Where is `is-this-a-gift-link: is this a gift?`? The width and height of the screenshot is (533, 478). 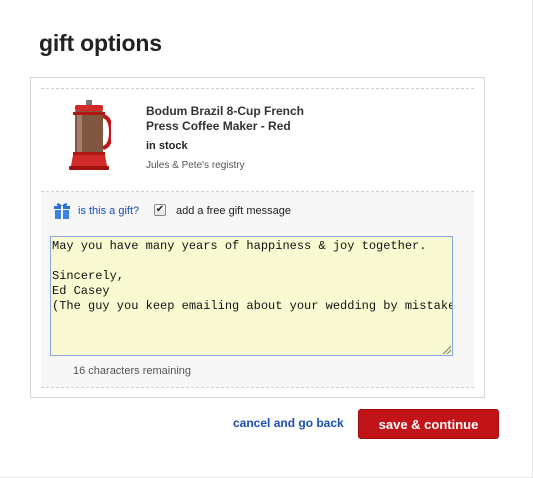 is-this-a-gift-link: is this a gift? is located at coordinates (108, 211).